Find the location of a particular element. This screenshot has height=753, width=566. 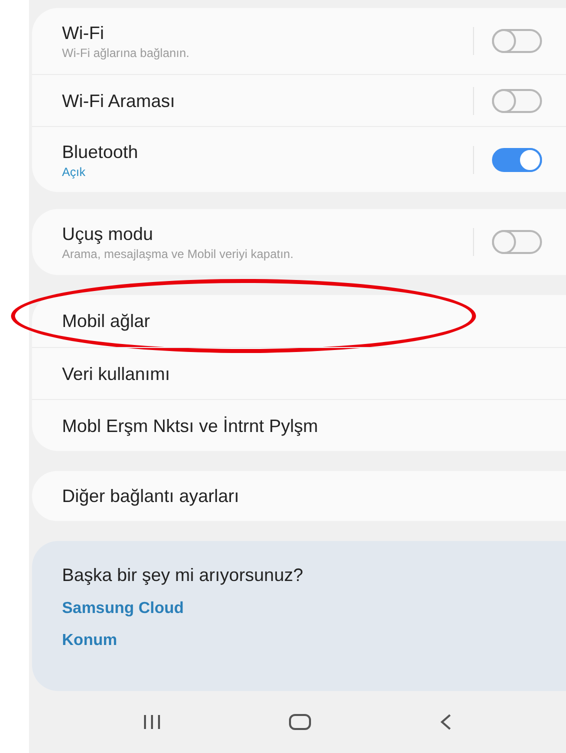

setting-title: Diğer bağlantı ayarları is located at coordinates (302, 496).